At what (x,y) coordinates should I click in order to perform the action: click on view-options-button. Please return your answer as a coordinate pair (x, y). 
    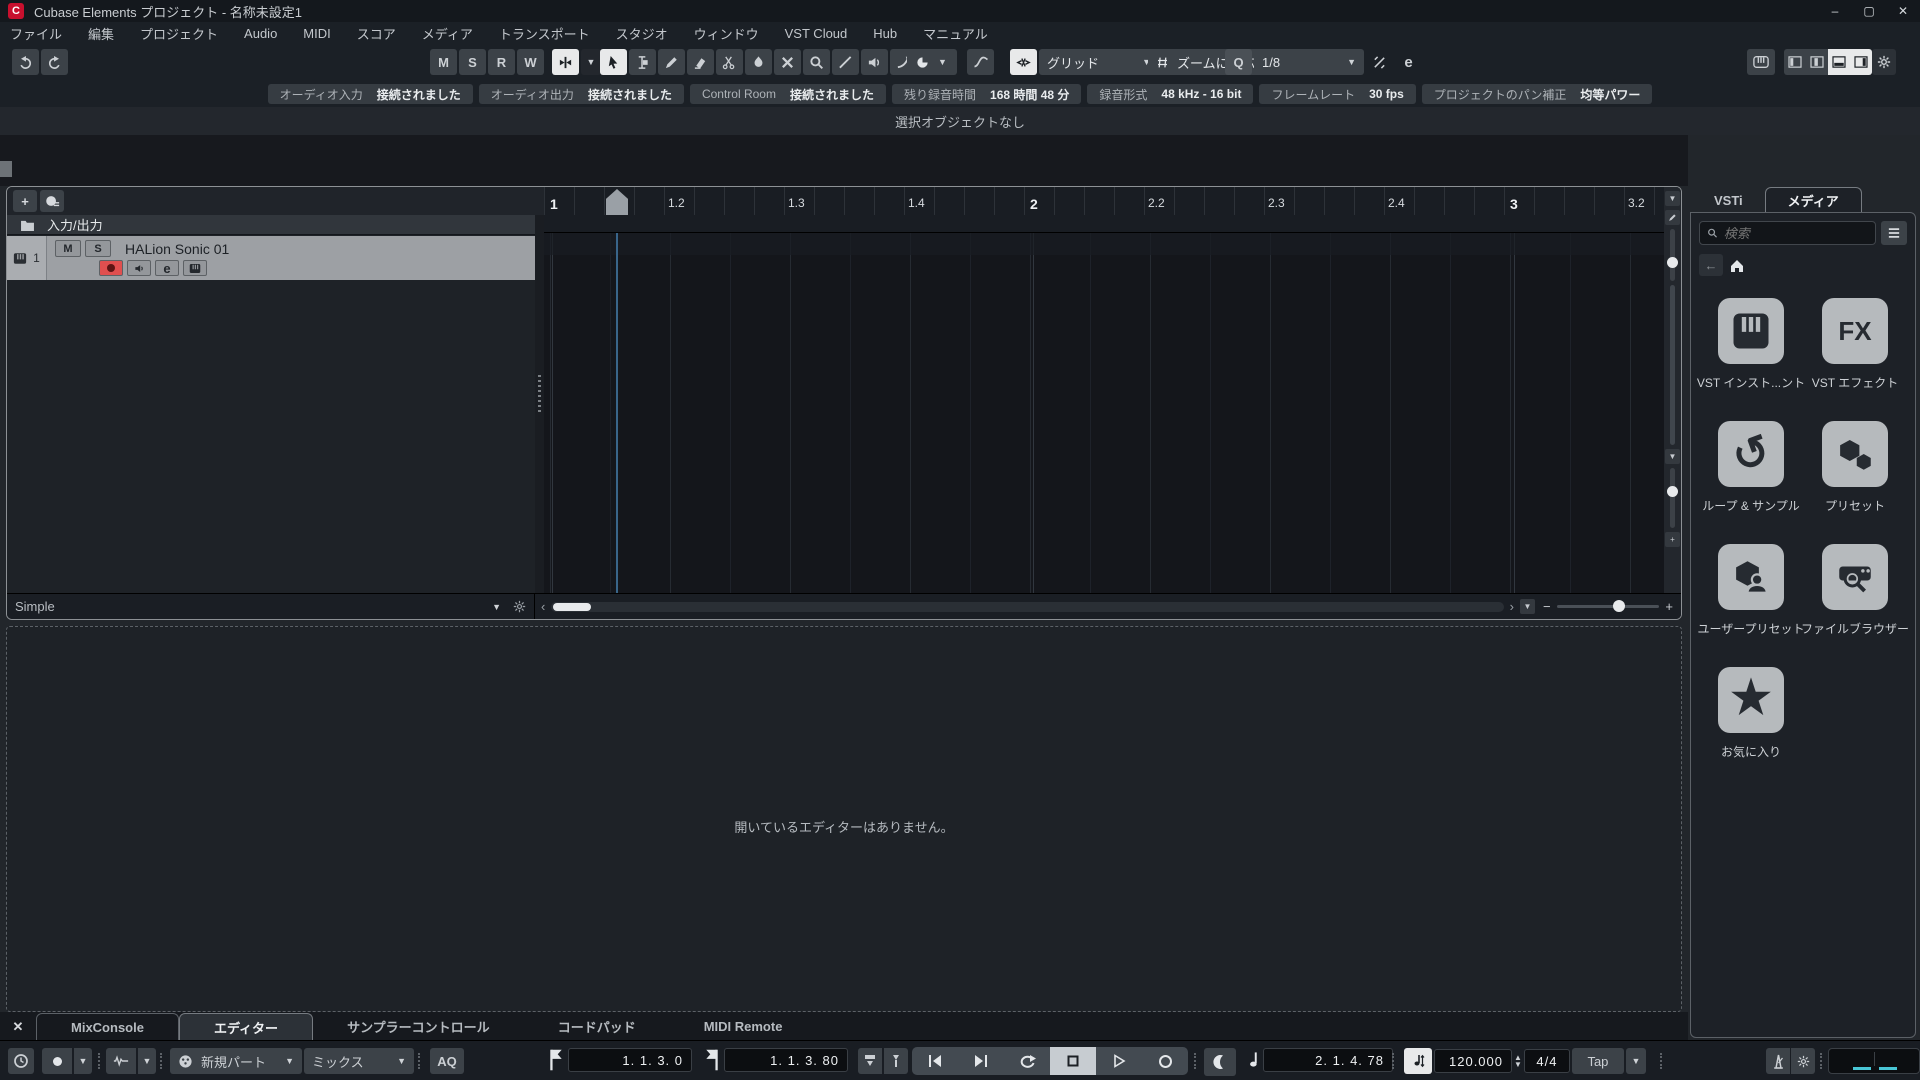
    Looking at the image, I should click on (1894, 233).